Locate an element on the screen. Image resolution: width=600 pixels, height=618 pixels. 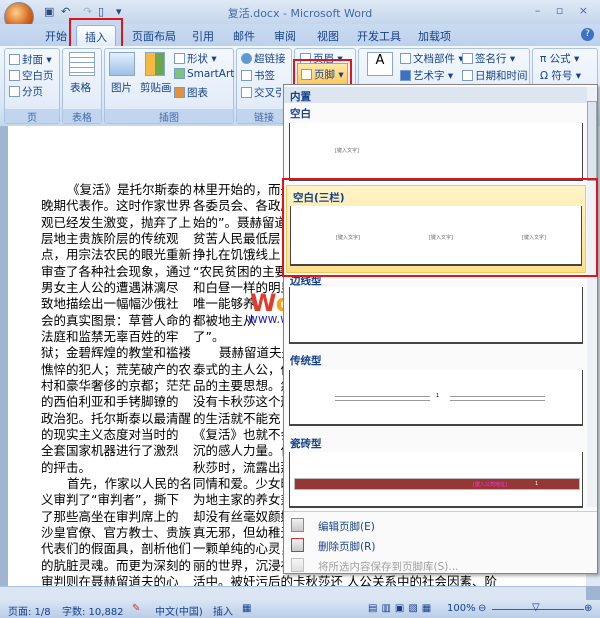
symbol-button: Ω 符号 ▾ is located at coordinates (560, 75).